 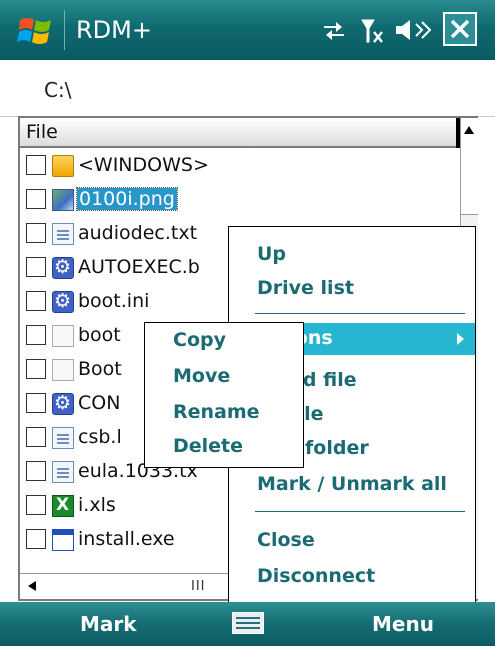 I want to click on submenu-item-delete: Delete, so click(x=208, y=446).